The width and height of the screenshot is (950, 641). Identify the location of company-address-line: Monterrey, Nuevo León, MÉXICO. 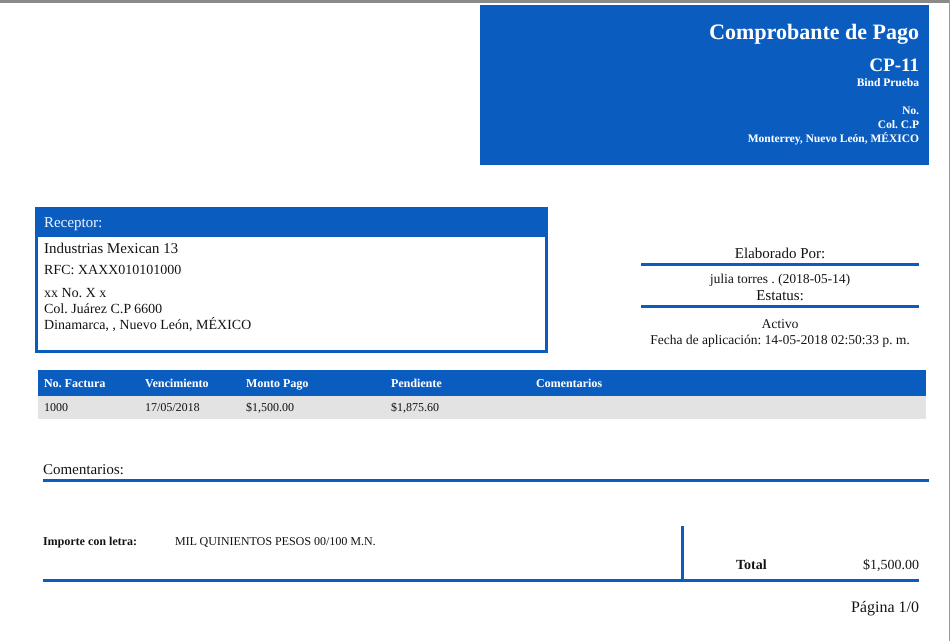
(833, 139).